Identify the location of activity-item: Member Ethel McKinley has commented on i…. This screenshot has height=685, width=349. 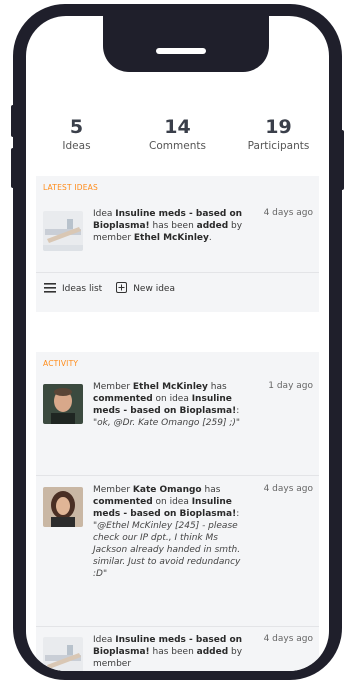
(177, 424).